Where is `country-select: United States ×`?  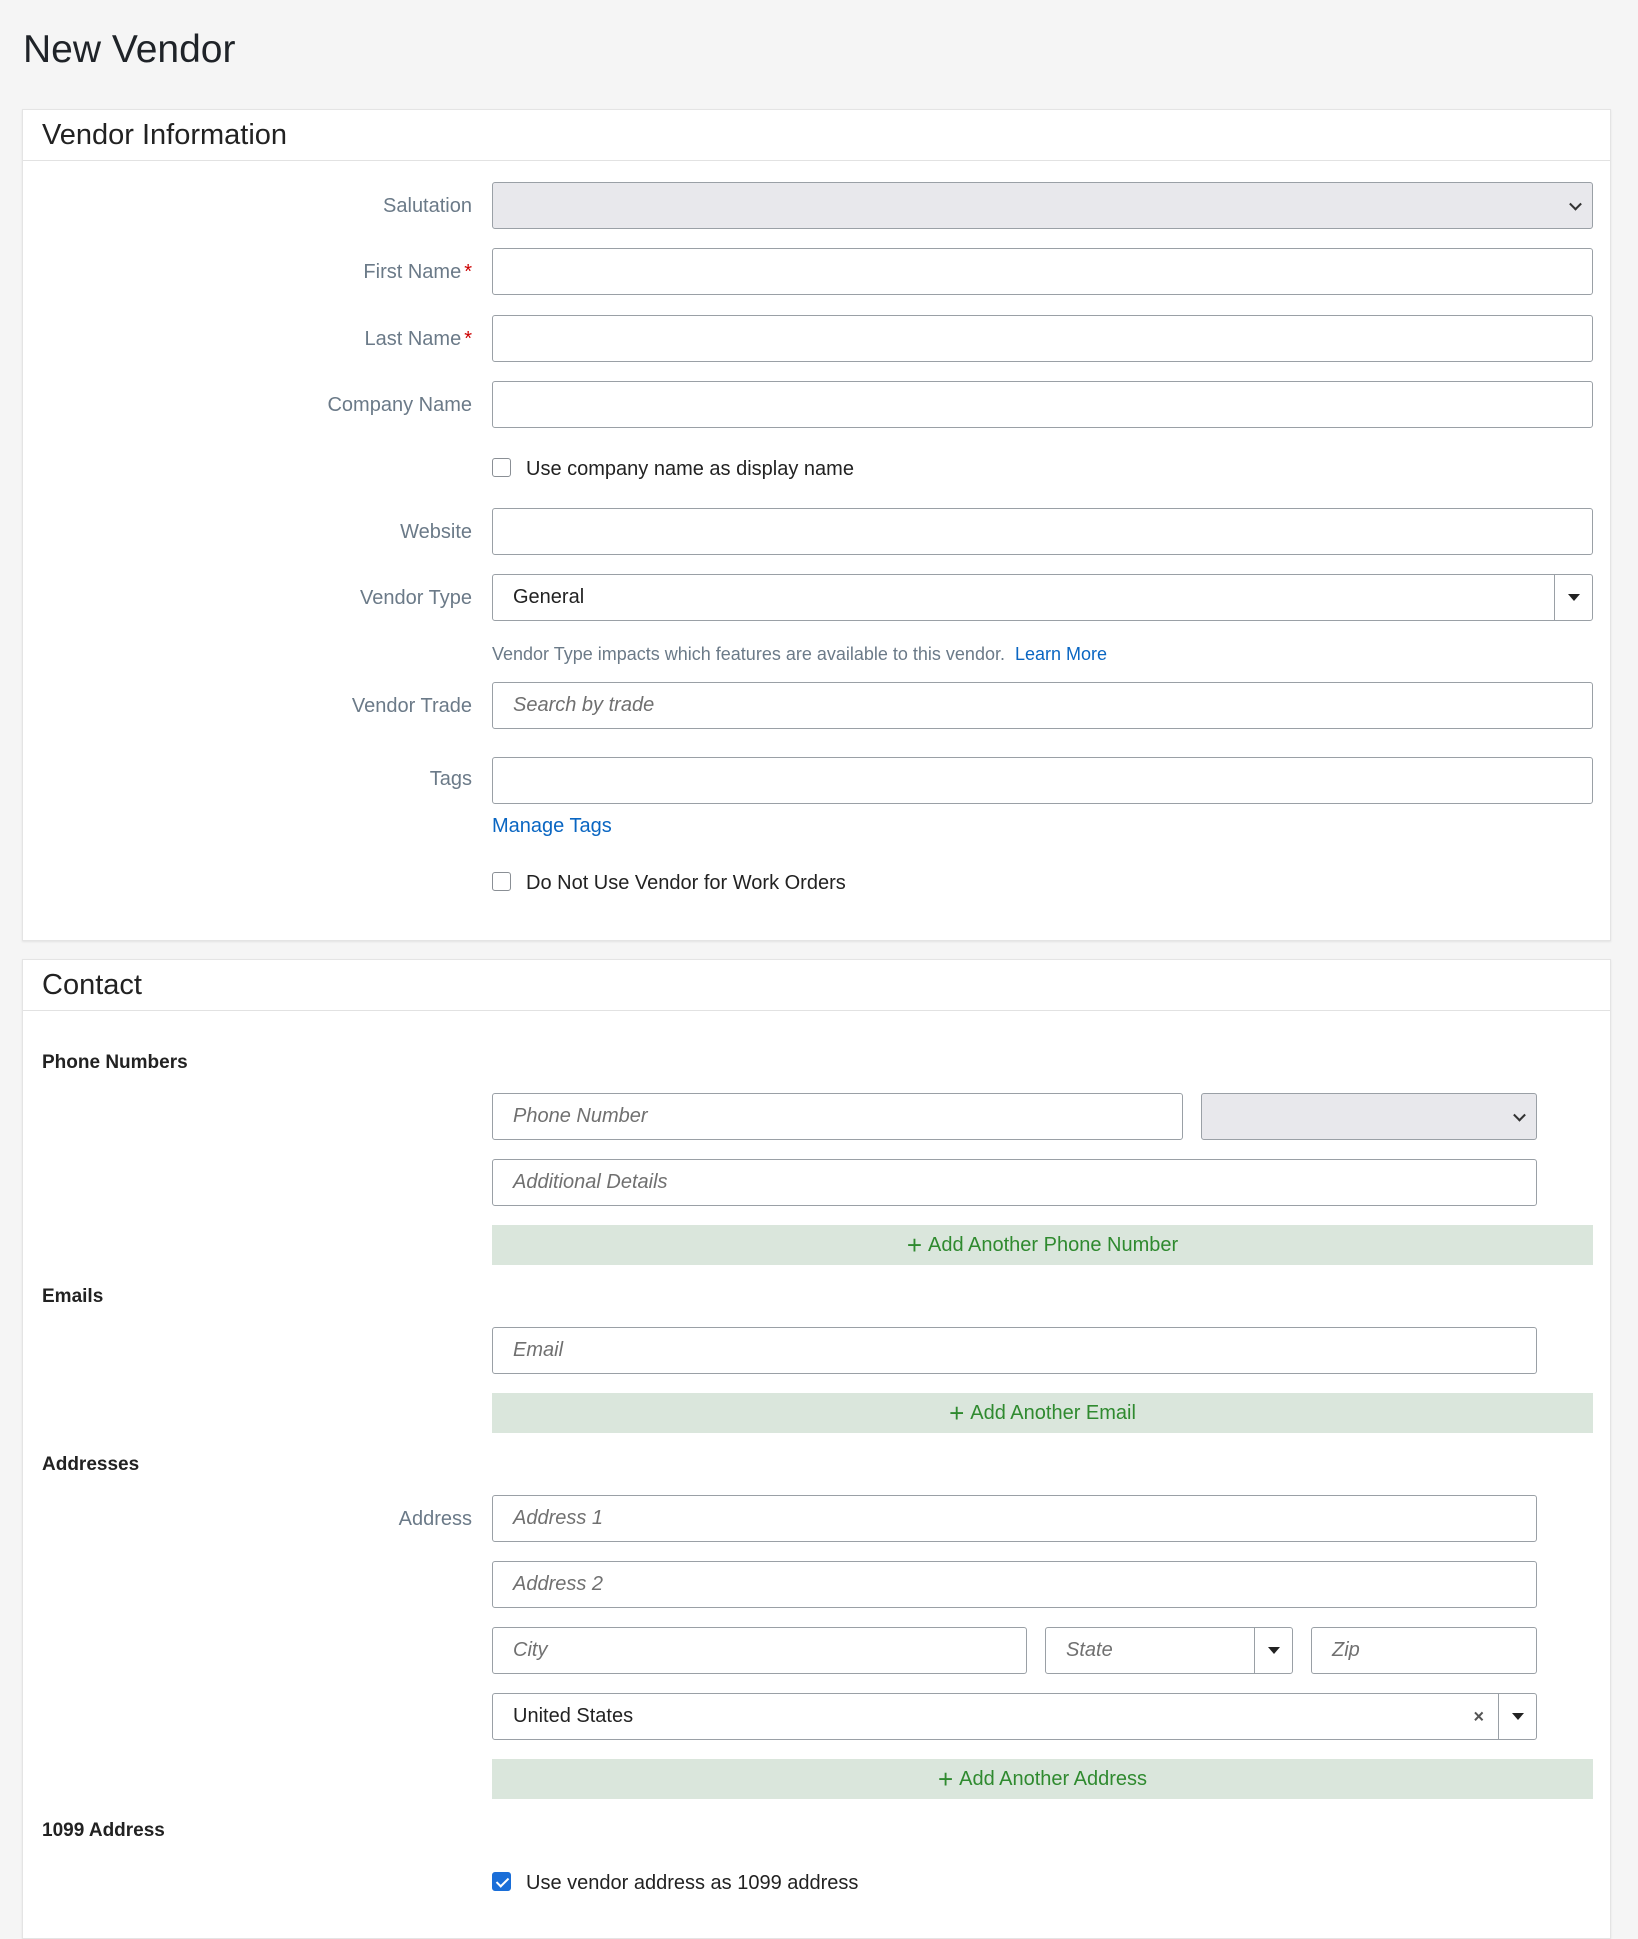
country-select: United States × is located at coordinates (1014, 1716).